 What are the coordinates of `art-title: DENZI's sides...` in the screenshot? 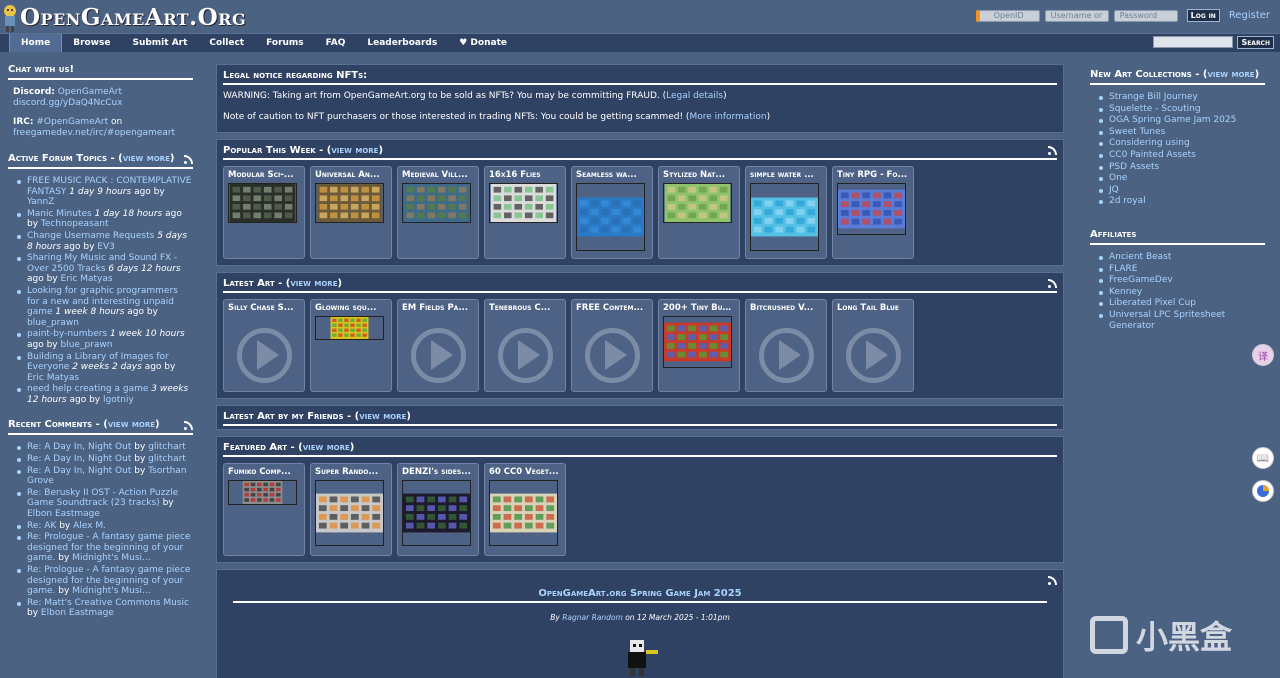 It's located at (438, 472).